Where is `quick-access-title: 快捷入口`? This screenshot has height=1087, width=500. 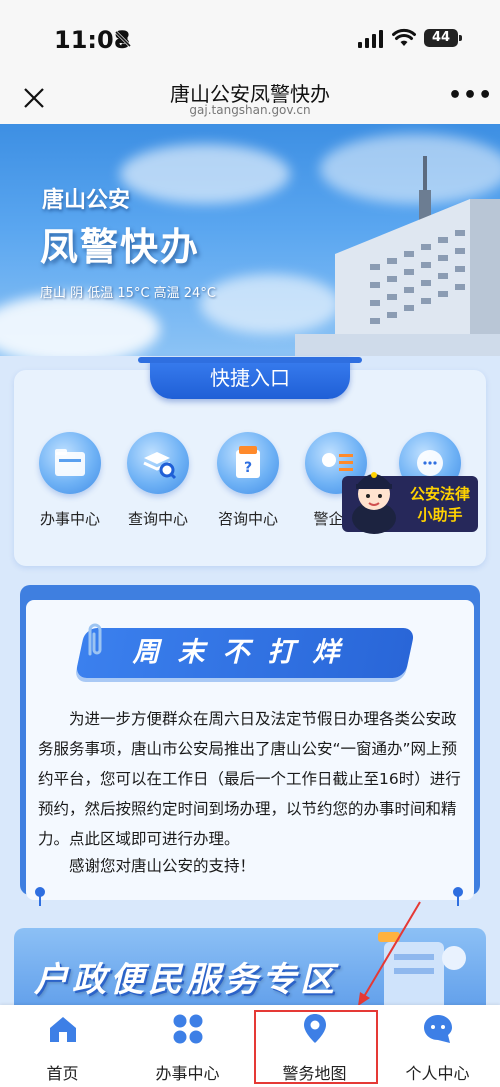
quick-access-title: 快捷入口 is located at coordinates (250, 378).